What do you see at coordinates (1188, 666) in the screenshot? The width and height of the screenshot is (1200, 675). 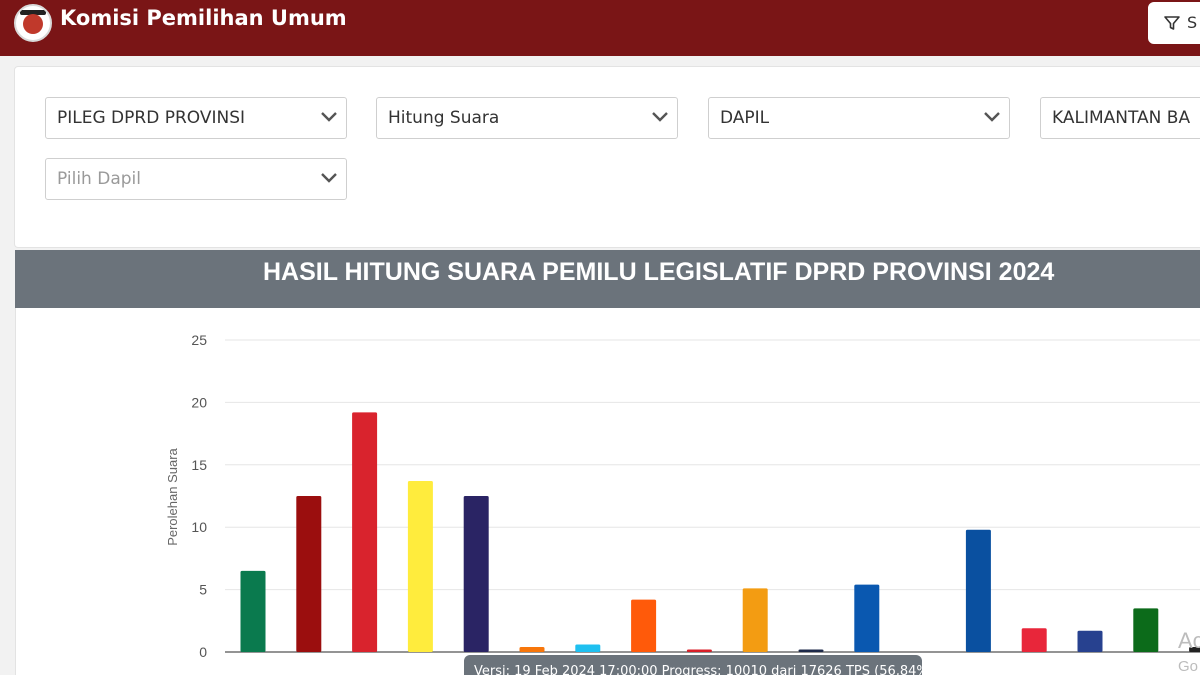 I see `watermark-line2: Go` at bounding box center [1188, 666].